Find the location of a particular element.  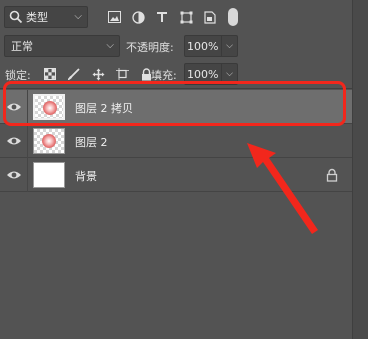

annotation-arrow is located at coordinates (282, 188).